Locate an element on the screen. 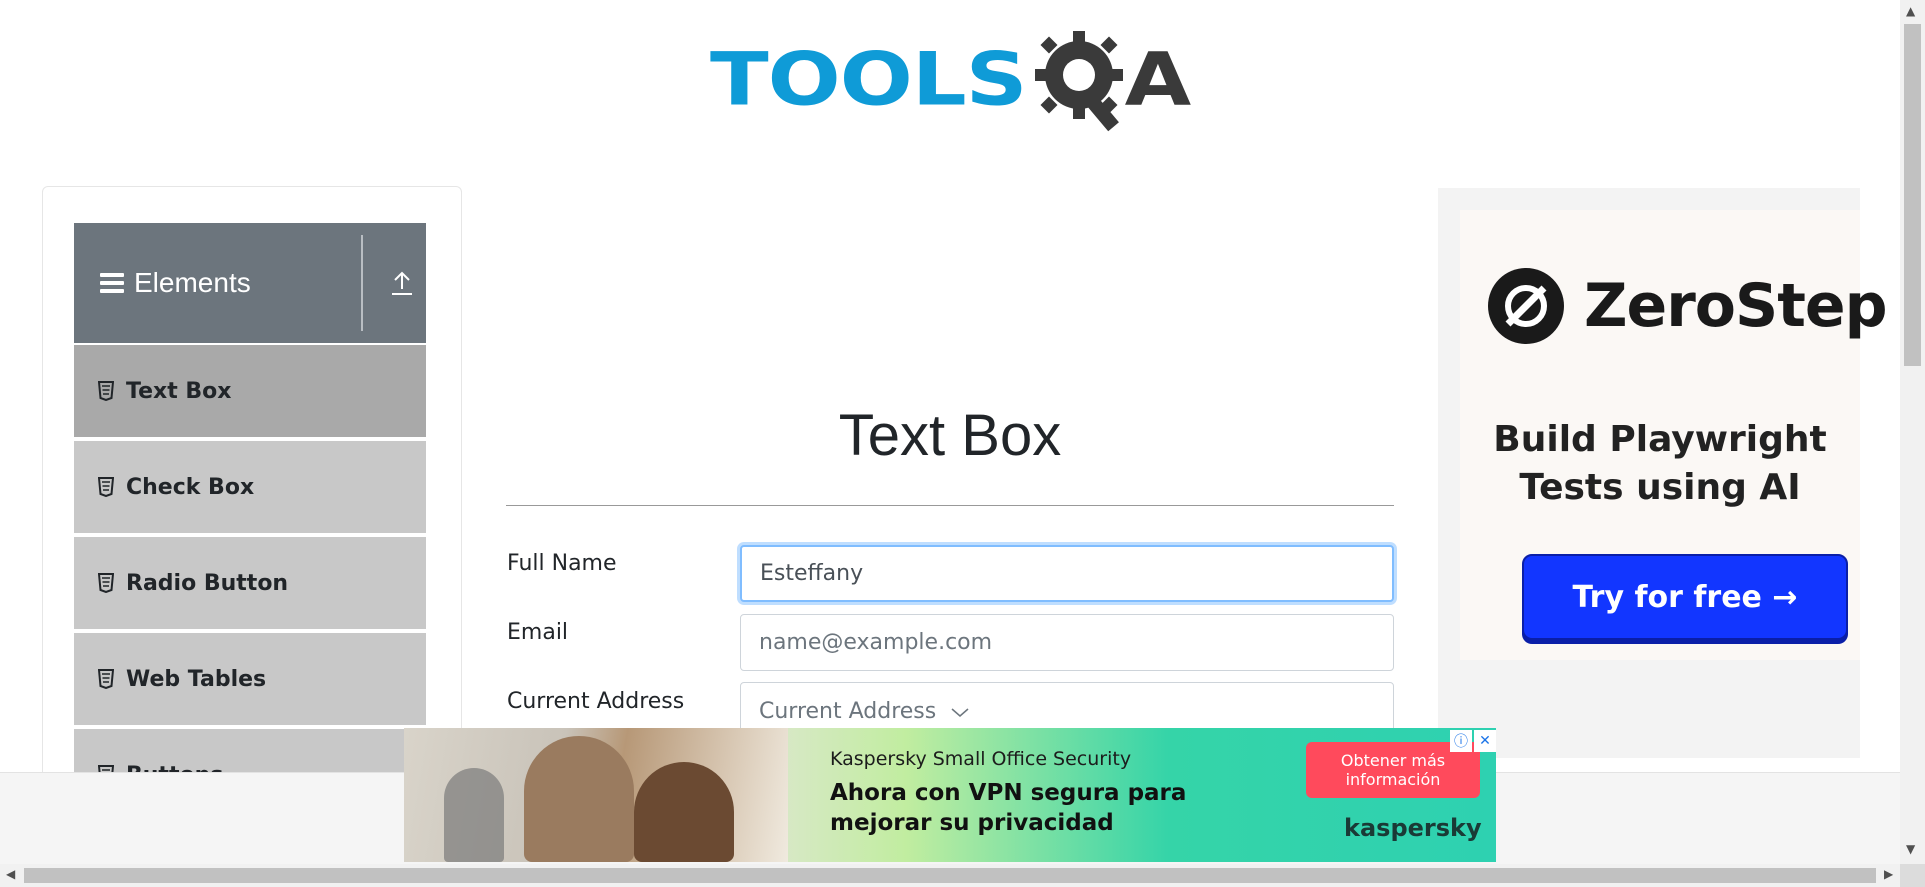  sidebar-item-radio-button: Radio Button is located at coordinates (250, 584).